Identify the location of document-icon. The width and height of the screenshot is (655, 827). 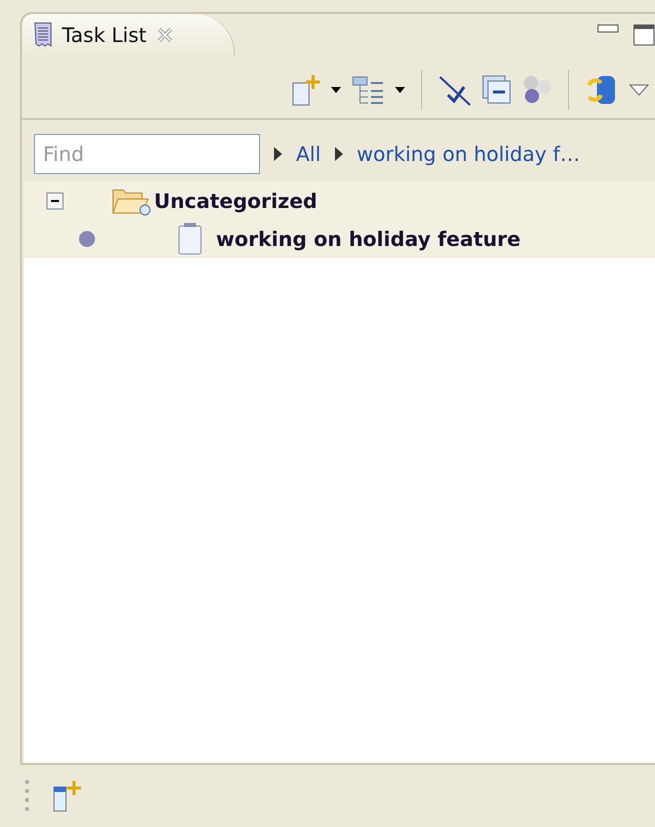
(43, 35).